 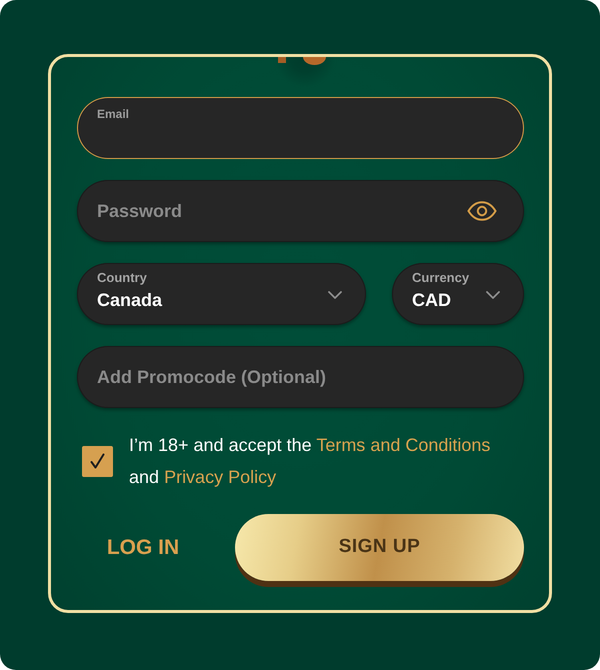 What do you see at coordinates (458, 294) in the screenshot?
I see `dropdown-select: Currency CAD` at bounding box center [458, 294].